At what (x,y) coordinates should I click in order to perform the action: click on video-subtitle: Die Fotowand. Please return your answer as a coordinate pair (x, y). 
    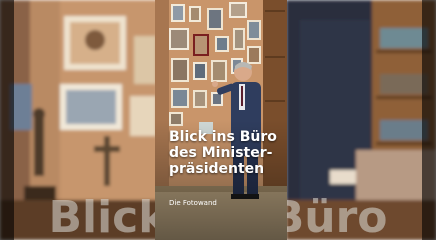
    Looking at the image, I should click on (193, 203).